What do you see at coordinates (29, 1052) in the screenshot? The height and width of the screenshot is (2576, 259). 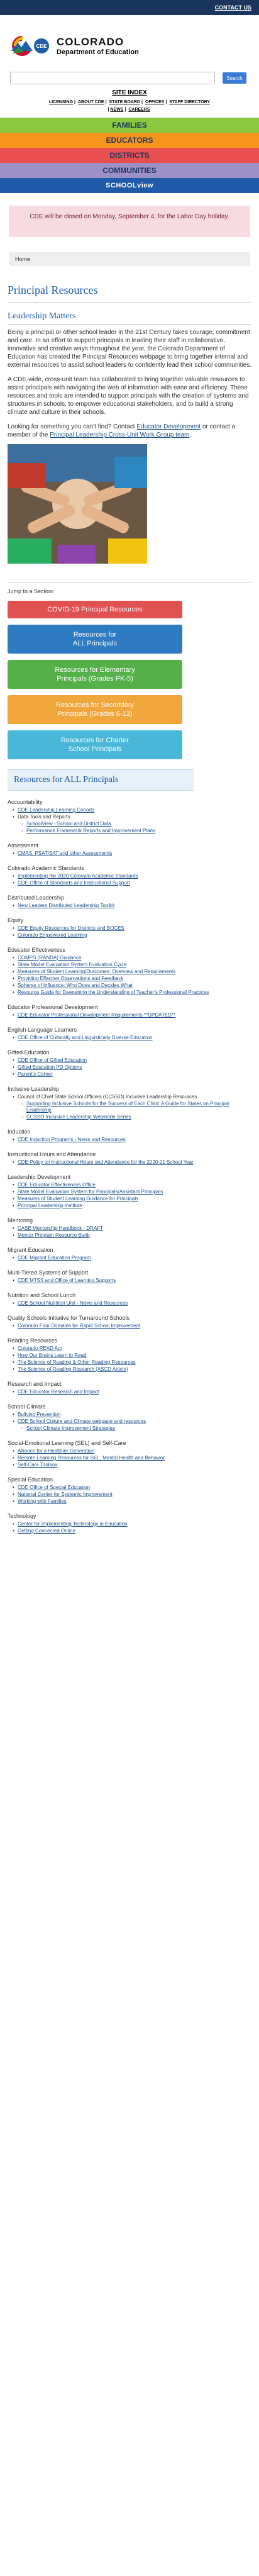 I see `category-heading: Gifted Education` at bounding box center [29, 1052].